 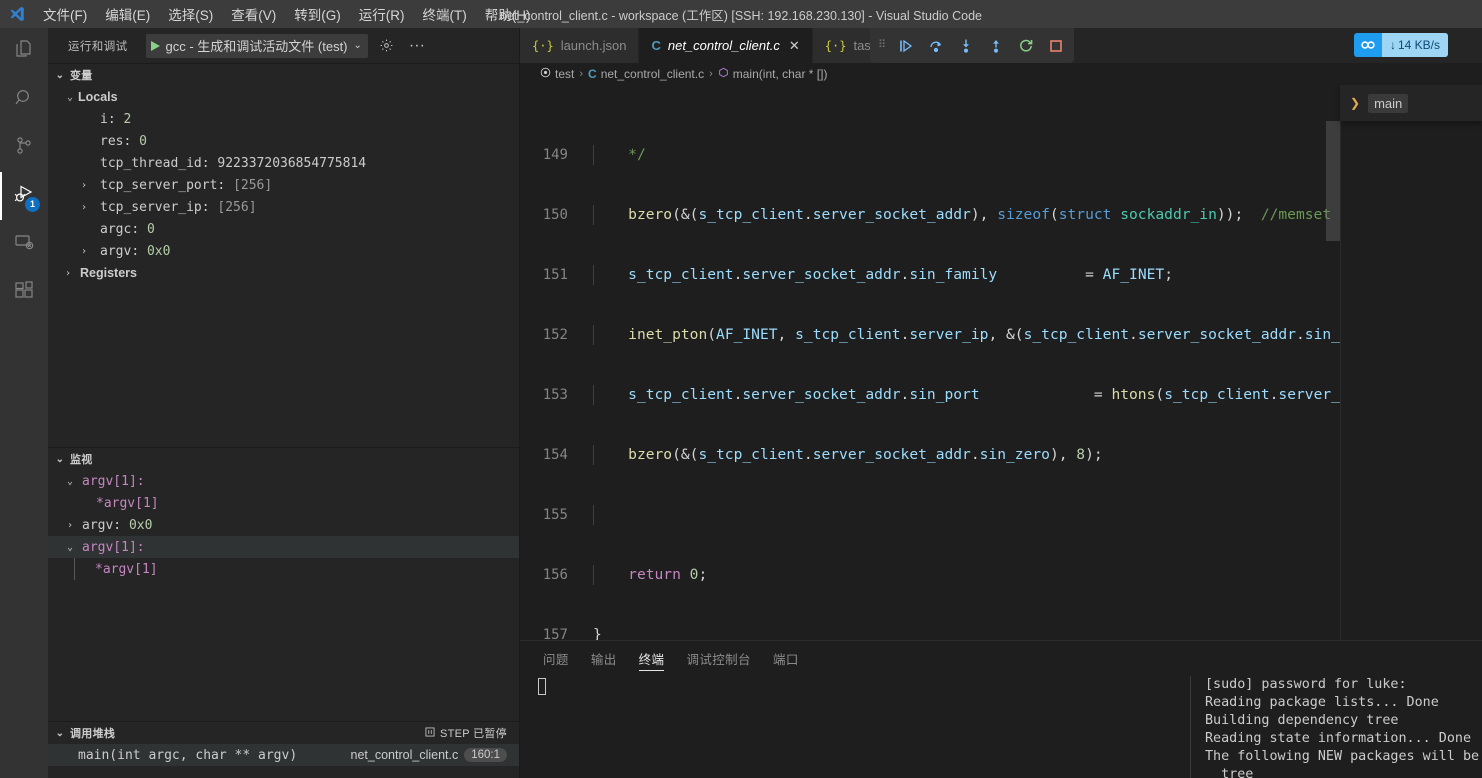 I want to click on tab-launch-json: {·} launch.json, so click(x=580, y=45).